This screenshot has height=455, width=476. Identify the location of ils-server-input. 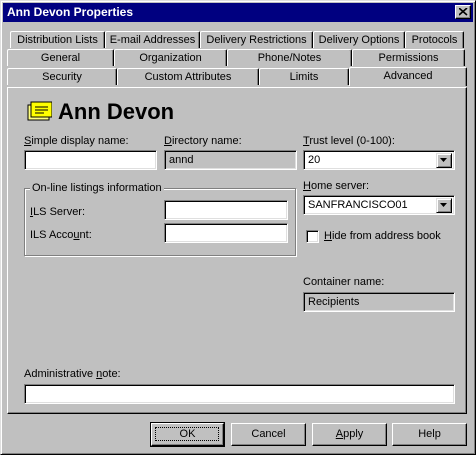
(226, 210).